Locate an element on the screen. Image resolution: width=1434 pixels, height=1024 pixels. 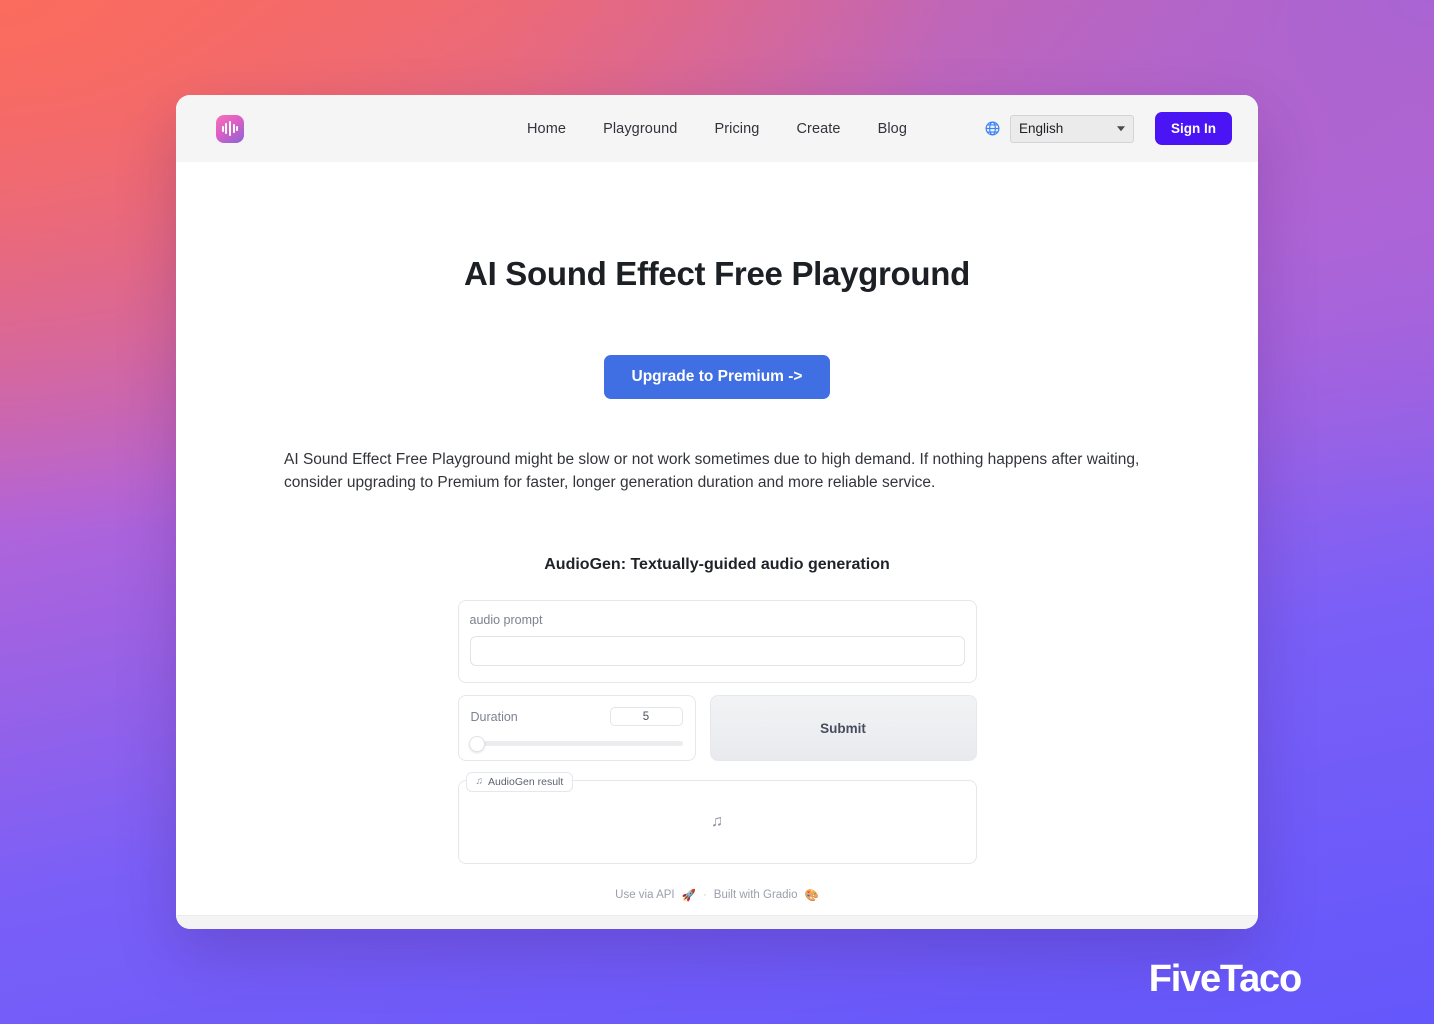
duration-slider is located at coordinates (575, 743).